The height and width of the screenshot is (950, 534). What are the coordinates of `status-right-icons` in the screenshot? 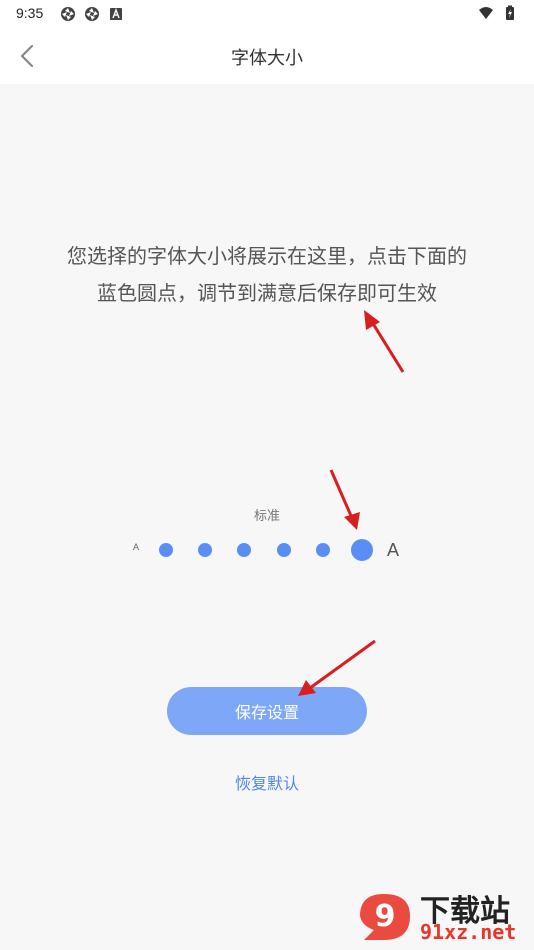 It's located at (498, 13).